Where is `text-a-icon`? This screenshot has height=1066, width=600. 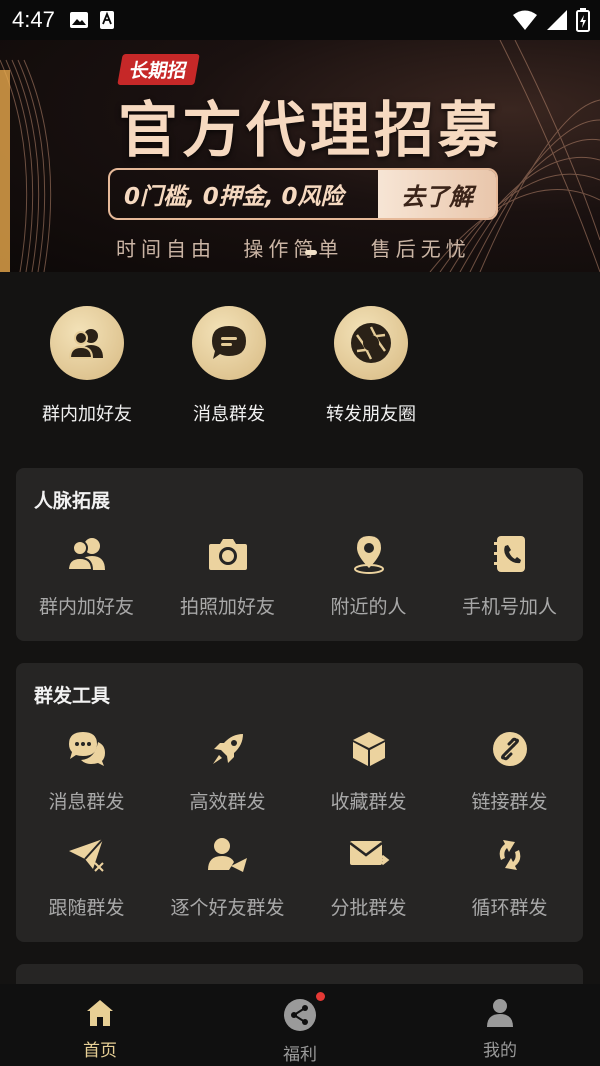 text-a-icon is located at coordinates (106, 20).